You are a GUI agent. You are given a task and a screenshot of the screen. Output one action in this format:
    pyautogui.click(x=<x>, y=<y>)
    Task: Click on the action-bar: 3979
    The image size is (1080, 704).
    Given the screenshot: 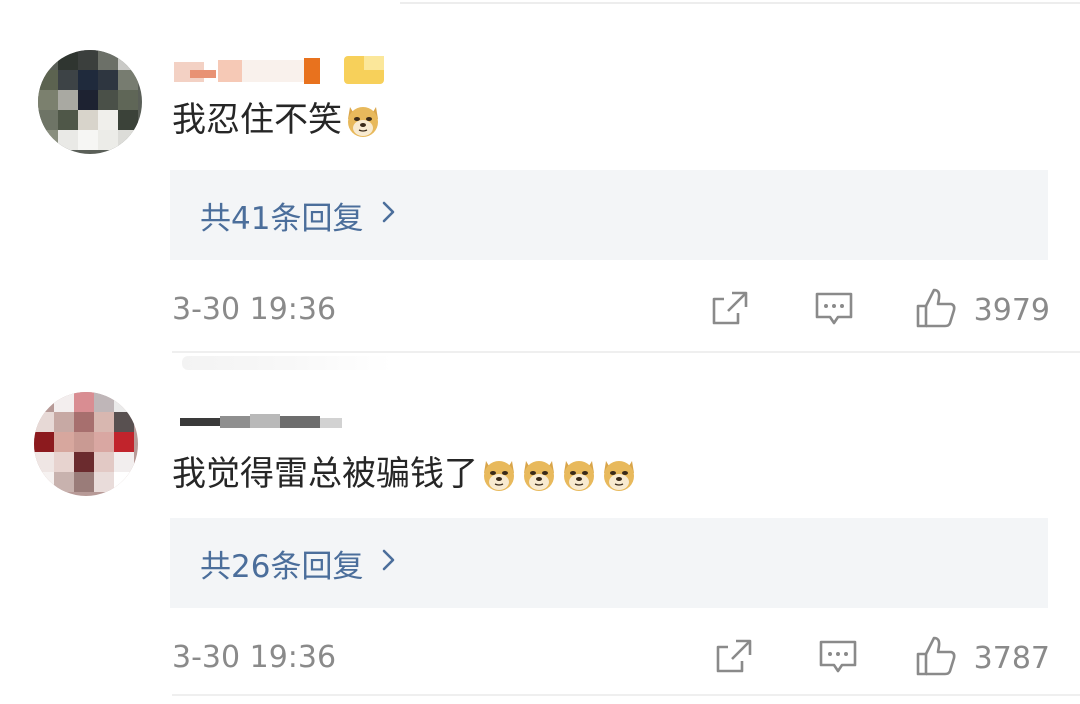 What is the action you would take?
    pyautogui.click(x=850, y=309)
    